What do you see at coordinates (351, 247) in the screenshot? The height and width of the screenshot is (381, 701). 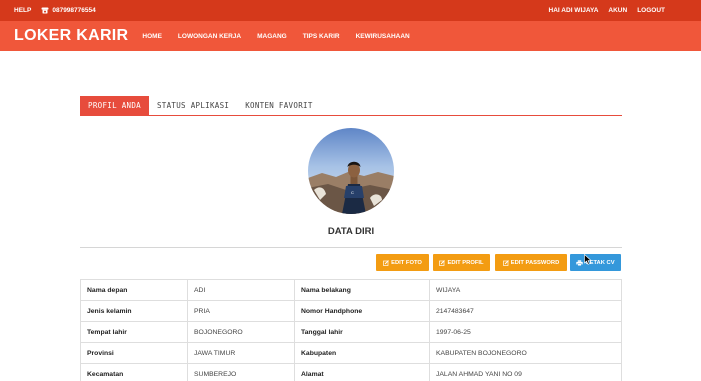 I see `section-divider` at bounding box center [351, 247].